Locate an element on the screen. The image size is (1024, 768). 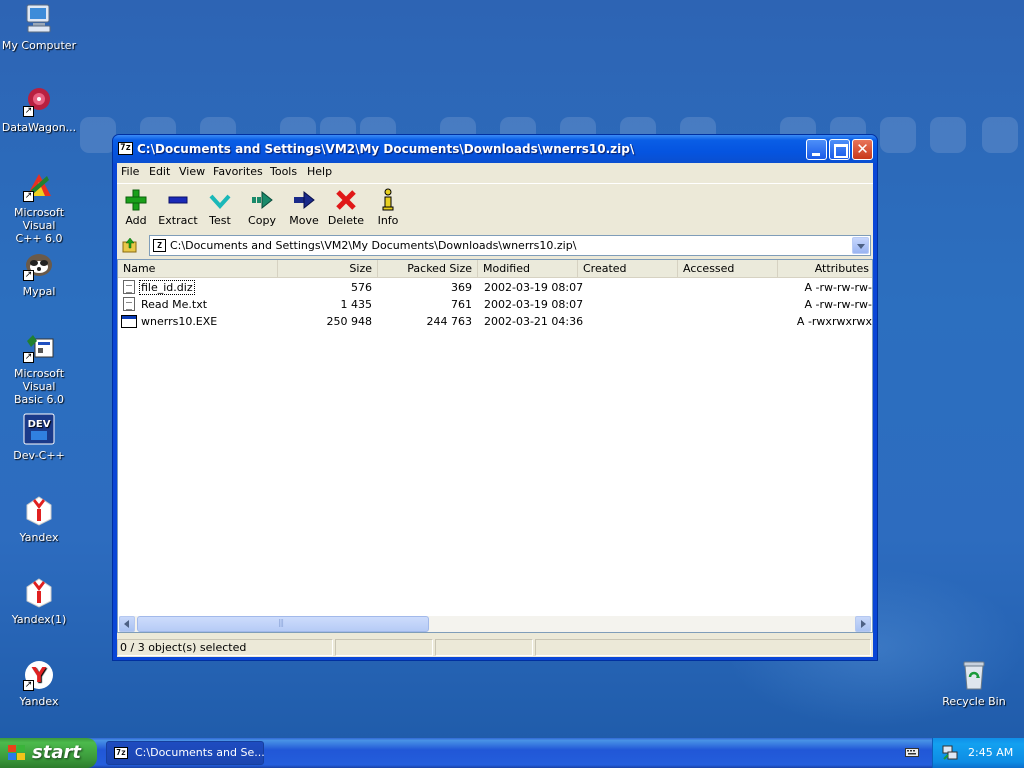
file-packed-size: 761 is located at coordinates (461, 304).